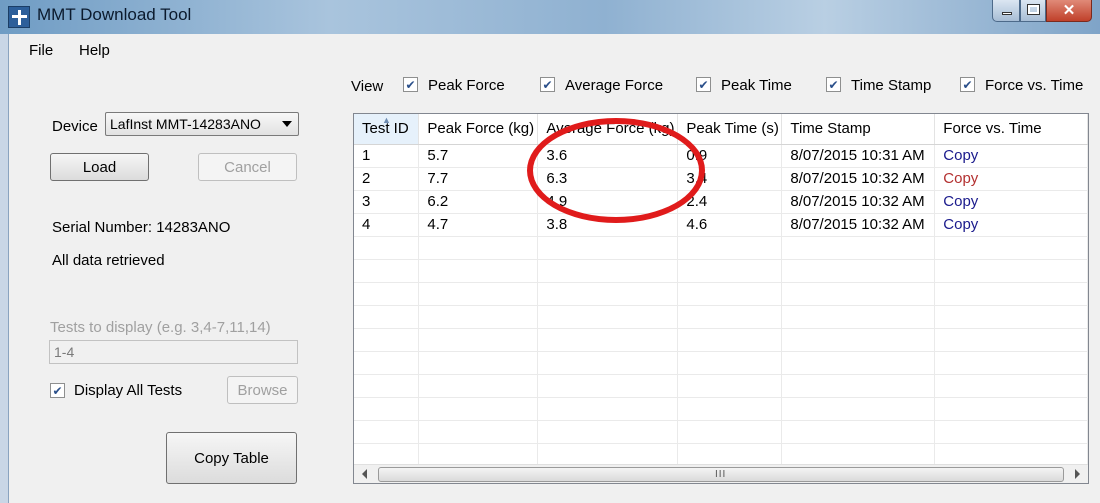 This screenshot has width=1100, height=503. Describe the element at coordinates (364, 474) in the screenshot. I see `scroll-left-icon` at that location.